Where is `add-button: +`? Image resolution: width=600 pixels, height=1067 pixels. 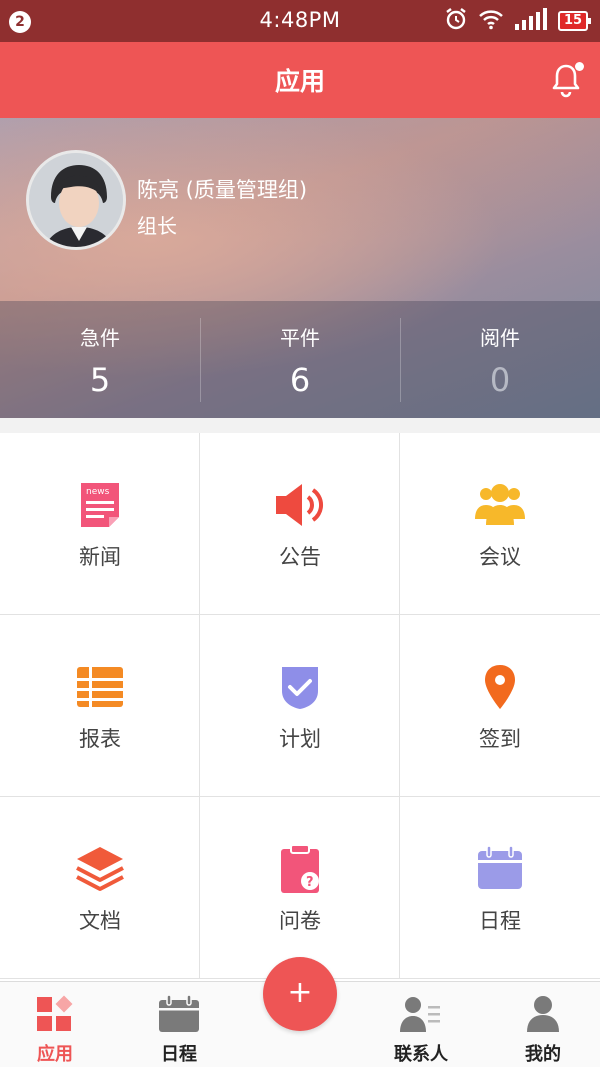 add-button: + is located at coordinates (300, 994).